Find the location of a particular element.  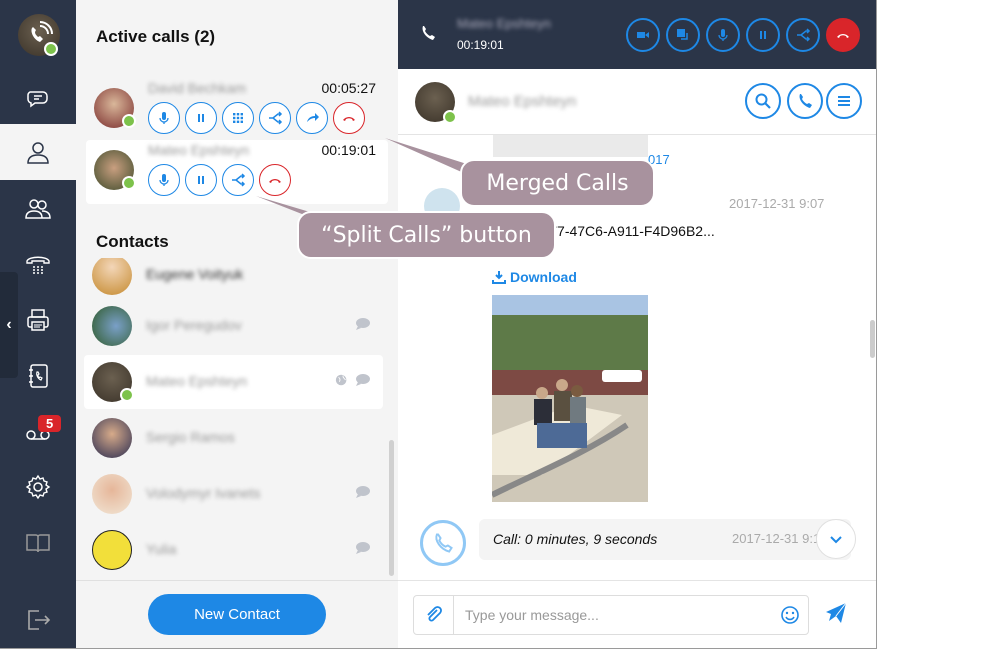

callout-pointers is located at coordinates (365, 181).